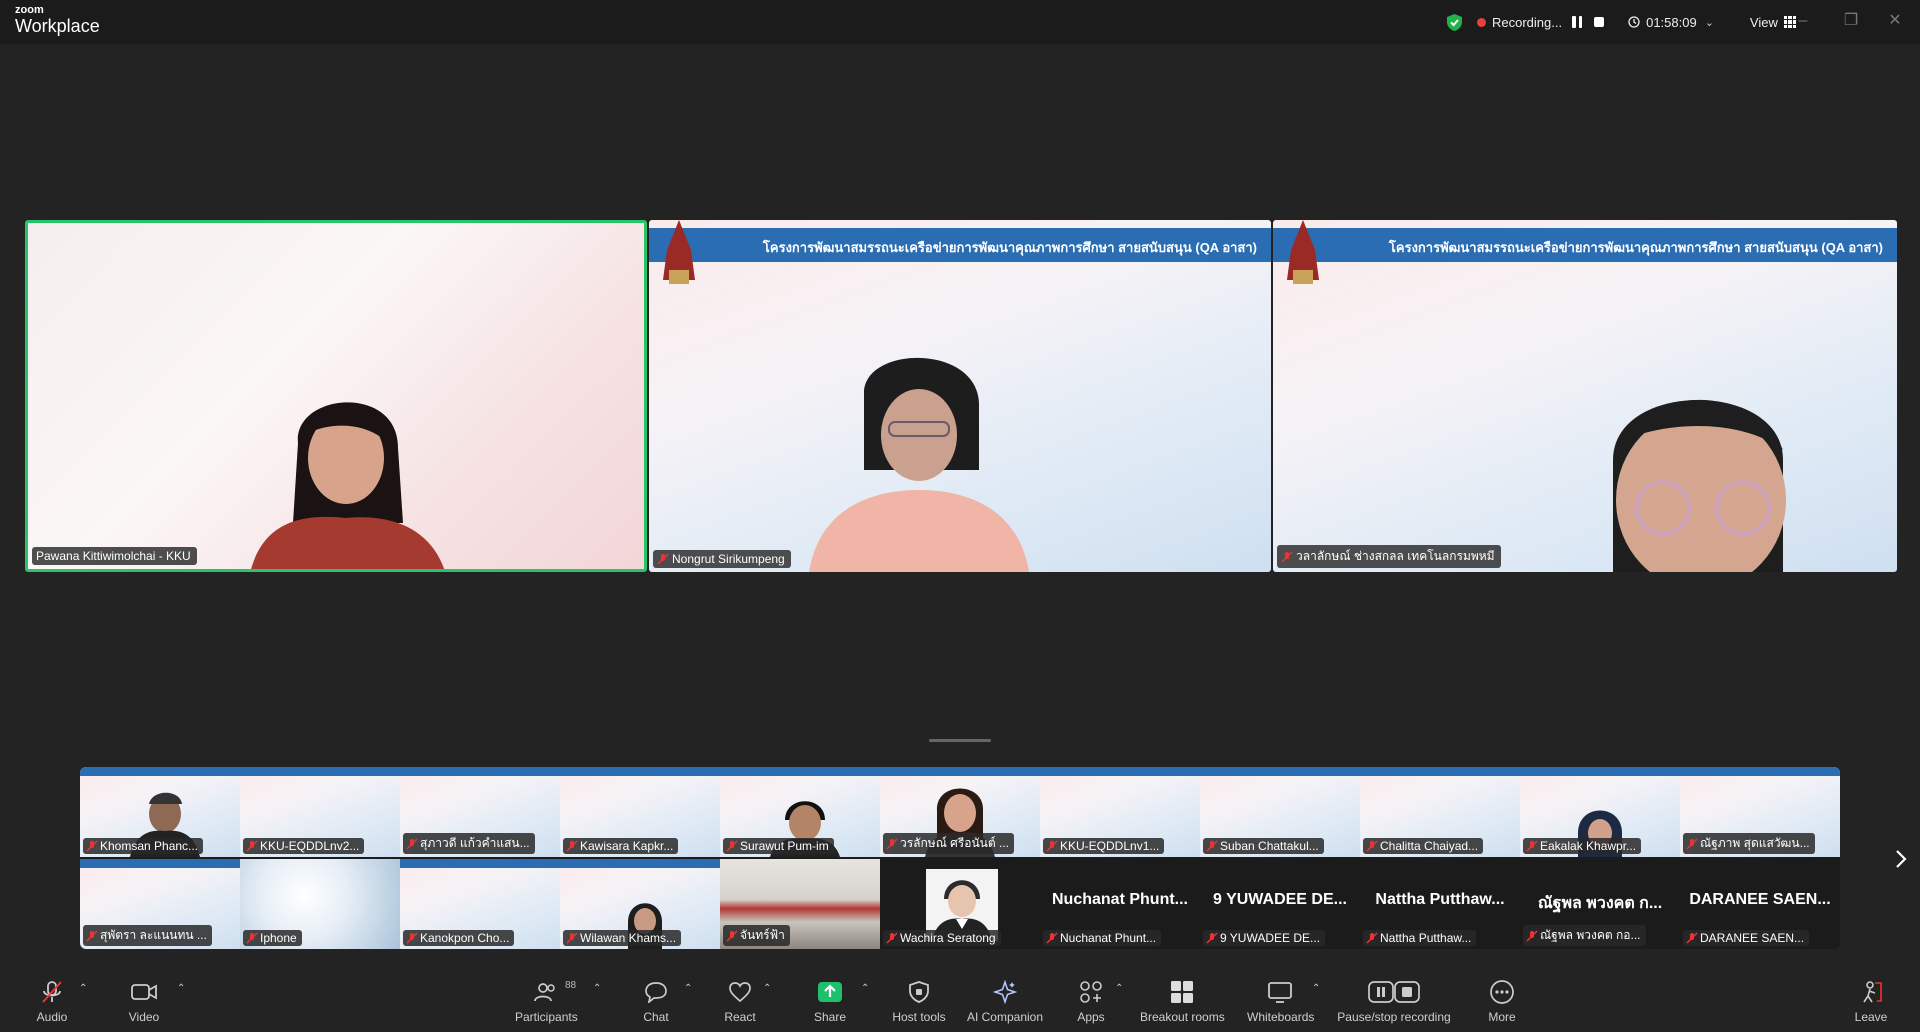  I want to click on chat-icon, so click(656, 992).